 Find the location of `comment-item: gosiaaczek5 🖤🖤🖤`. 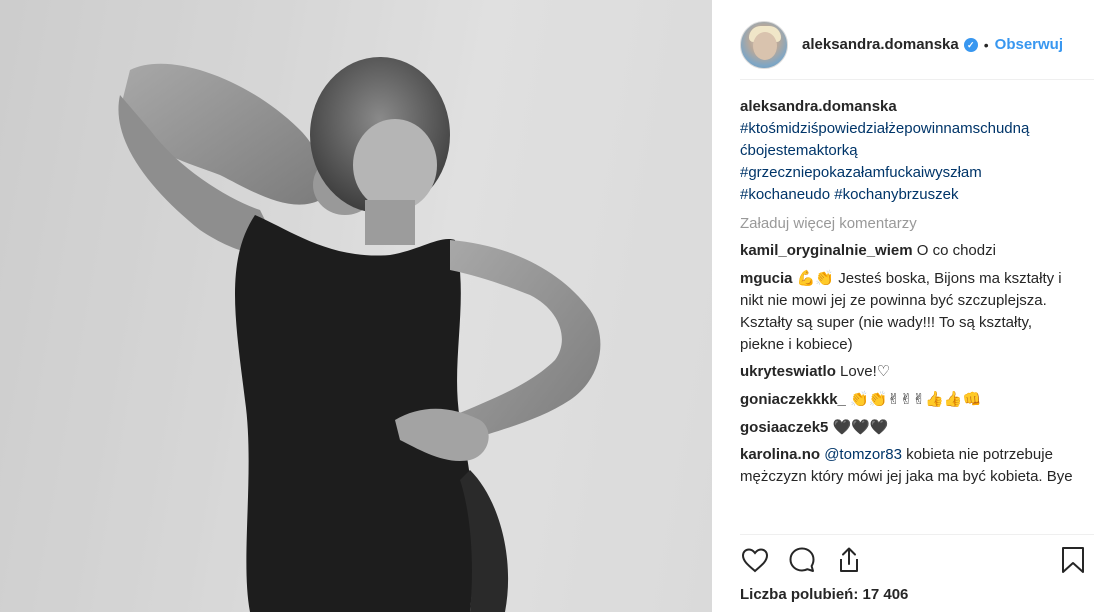

comment-item: gosiaaczek5 🖤🖤🖤 is located at coordinates (910, 427).